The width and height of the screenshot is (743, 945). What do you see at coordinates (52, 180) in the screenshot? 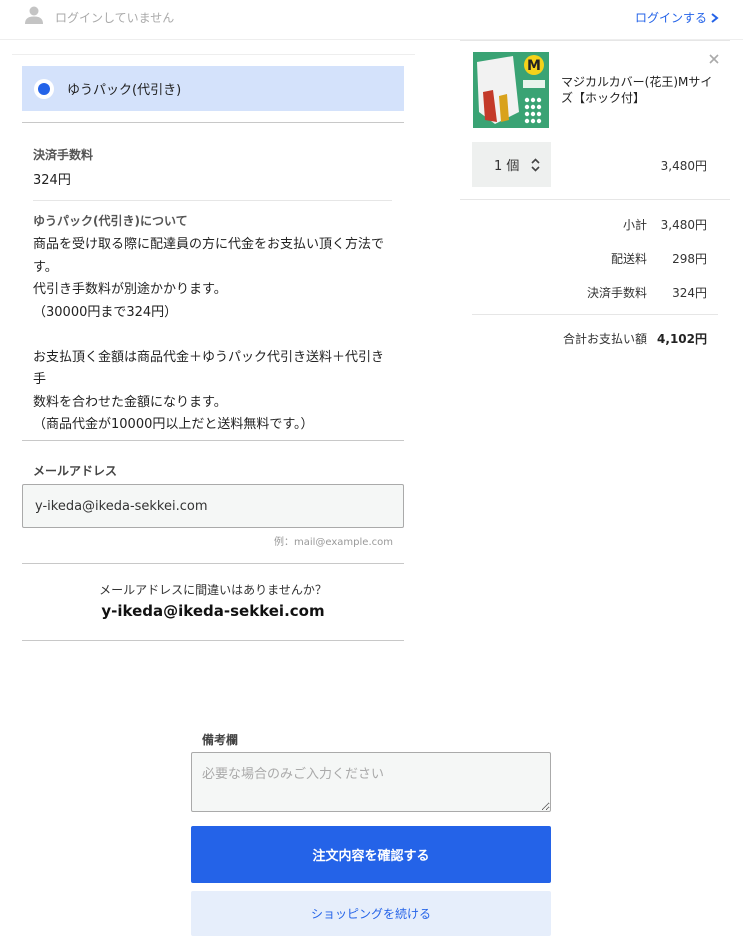
I see `fee-value: 324円` at bounding box center [52, 180].